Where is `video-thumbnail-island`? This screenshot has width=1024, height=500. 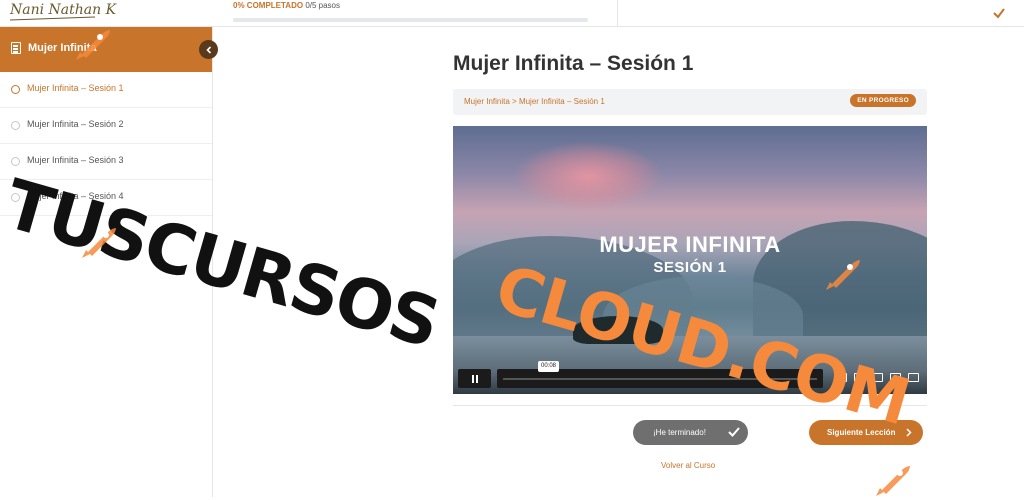
video-thumbnail-island is located at coordinates (618, 330).